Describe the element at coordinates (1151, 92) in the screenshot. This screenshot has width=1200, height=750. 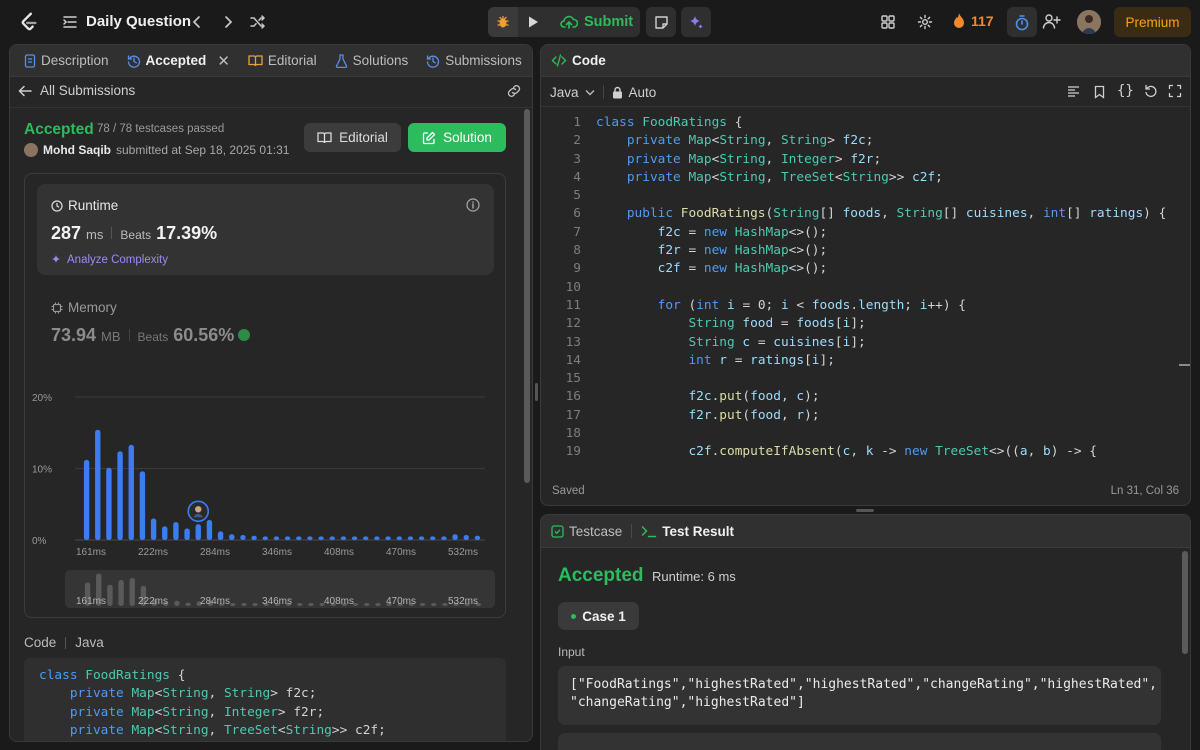
I see `reset-icon` at that location.